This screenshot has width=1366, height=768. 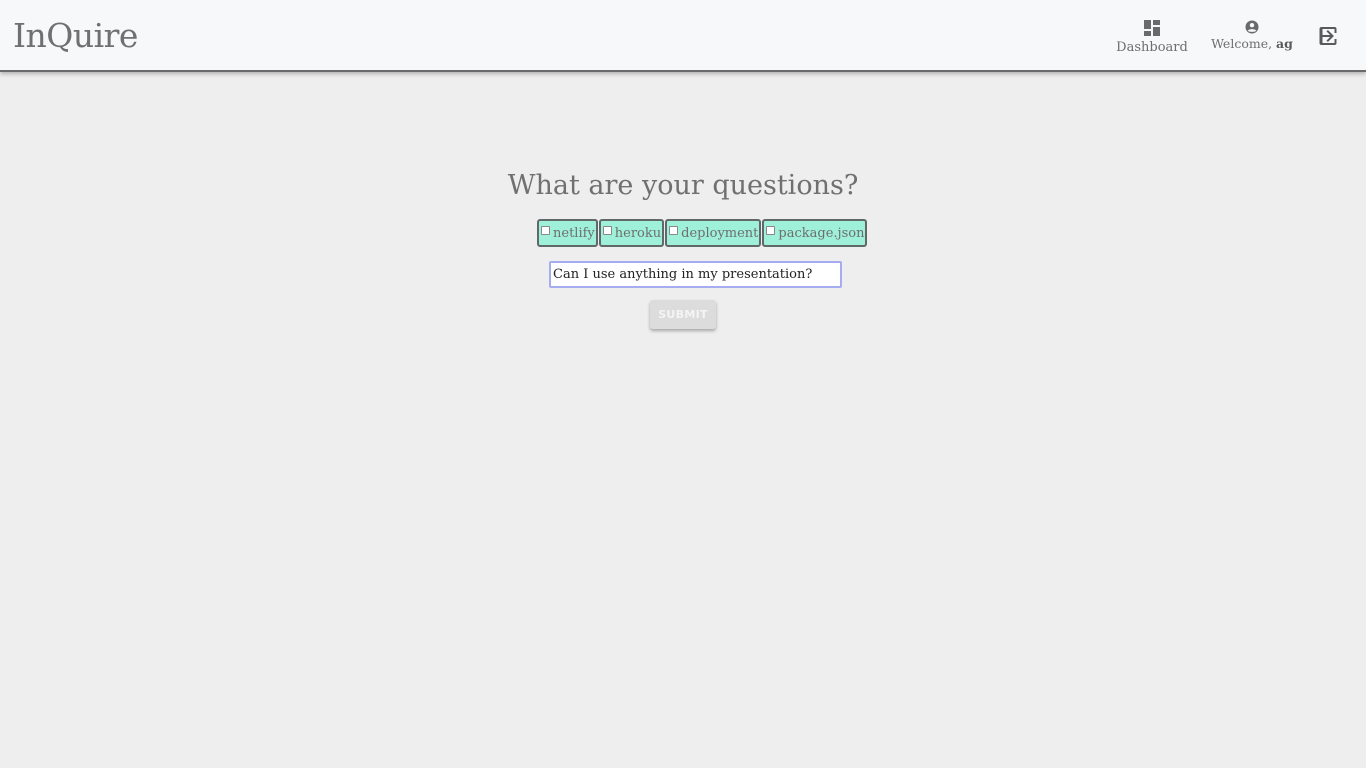 What do you see at coordinates (75, 36) in the screenshot?
I see `app-logo: InQuire` at bounding box center [75, 36].